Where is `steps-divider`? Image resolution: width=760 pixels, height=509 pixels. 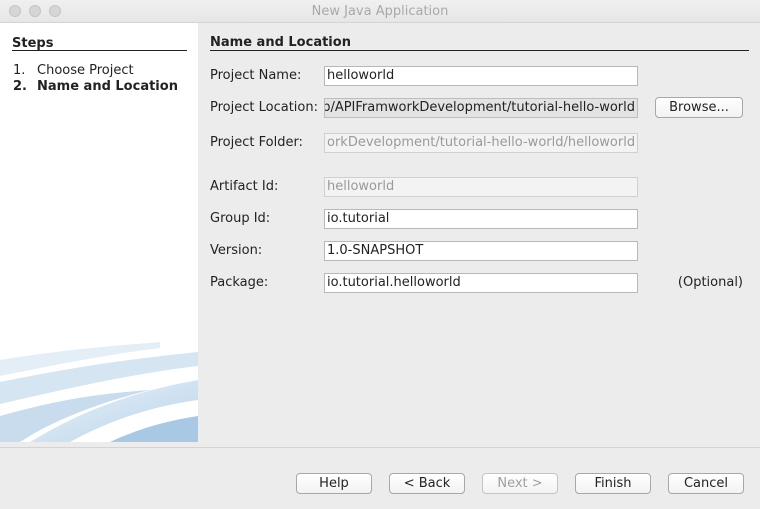 steps-divider is located at coordinates (99, 50).